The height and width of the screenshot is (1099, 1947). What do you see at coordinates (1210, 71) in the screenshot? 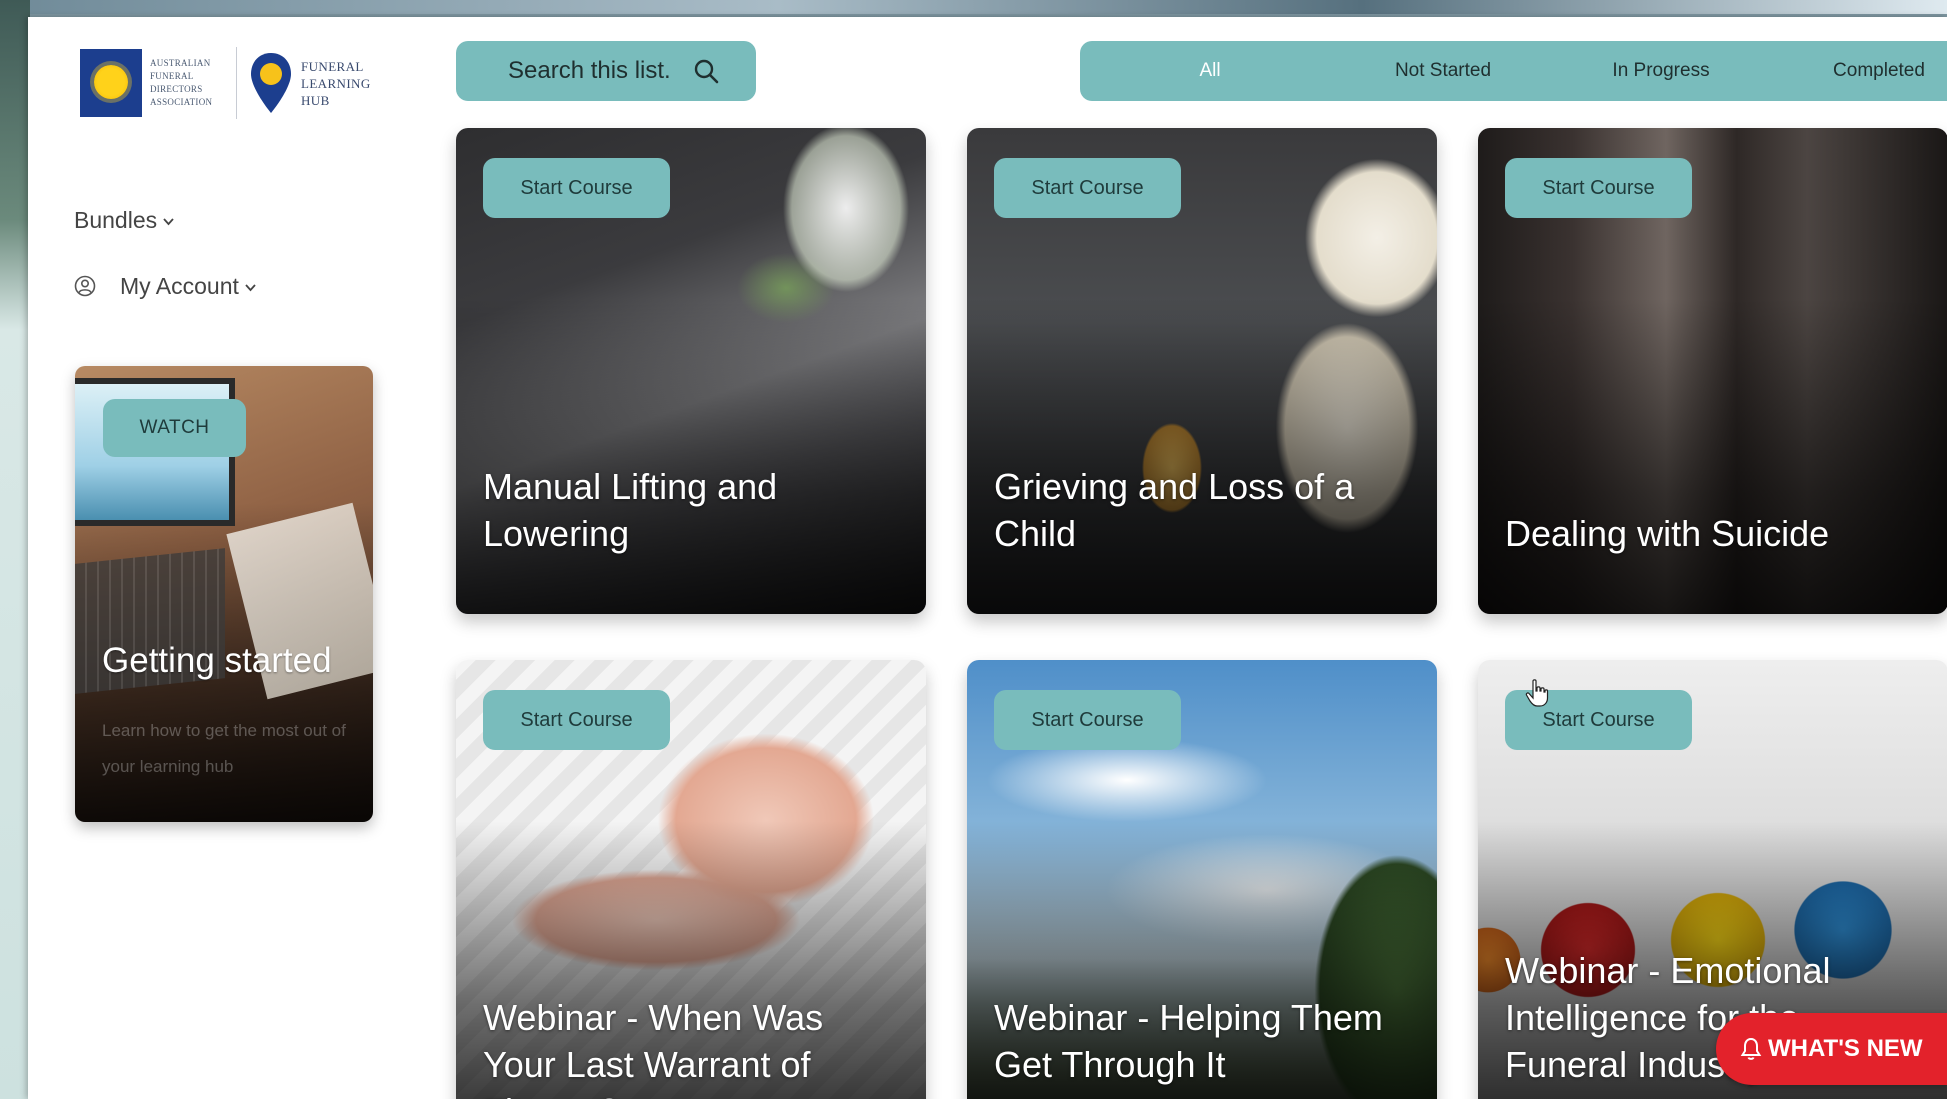
I see `filter-all: All` at bounding box center [1210, 71].